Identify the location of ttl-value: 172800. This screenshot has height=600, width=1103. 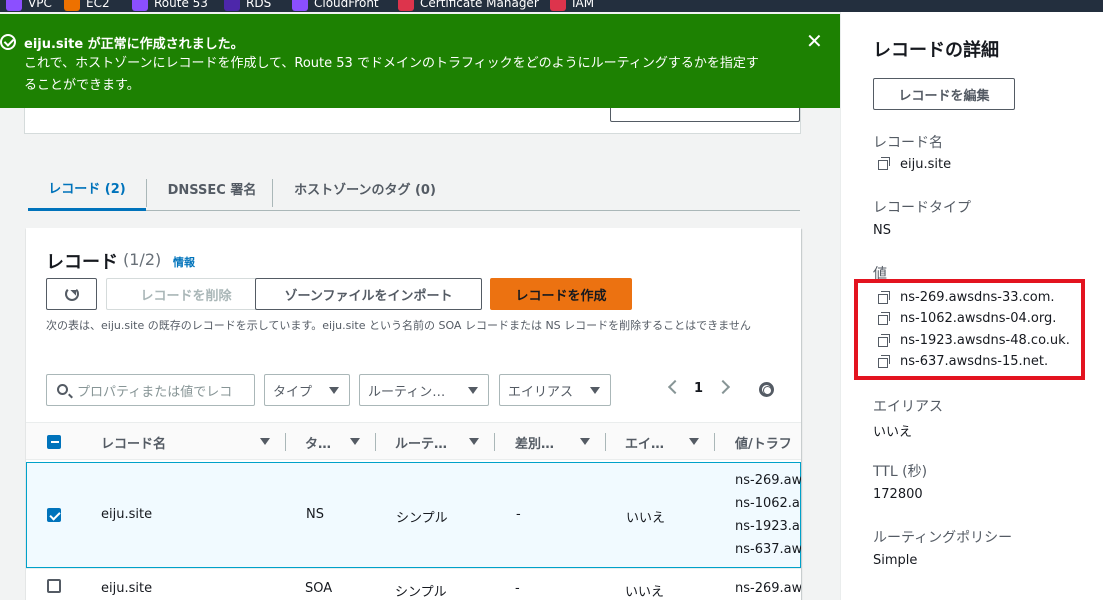
(898, 494).